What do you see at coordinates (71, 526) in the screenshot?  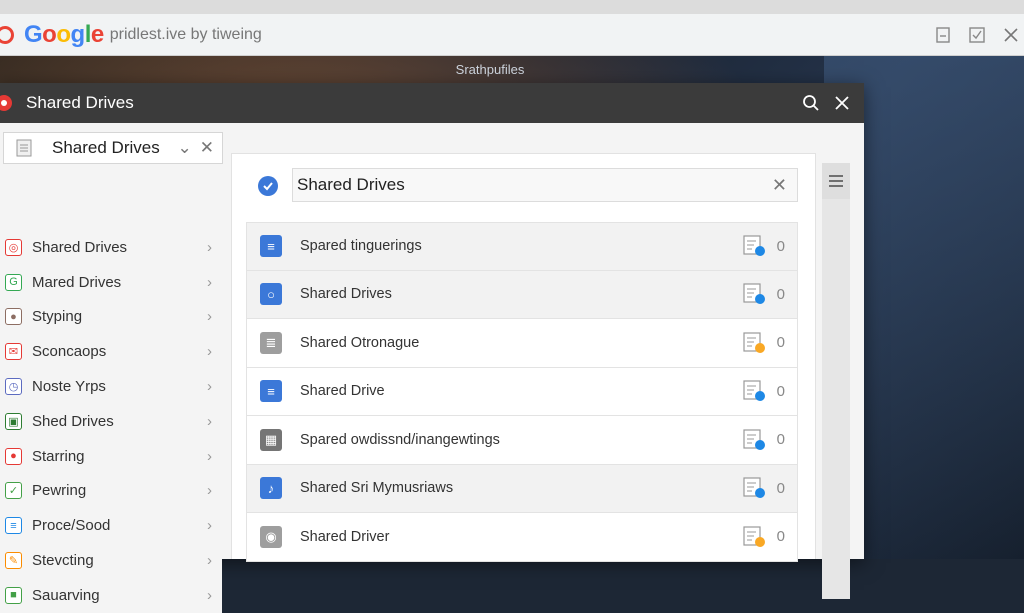 I see `sidebar-item-label: Proce/Sood` at bounding box center [71, 526].